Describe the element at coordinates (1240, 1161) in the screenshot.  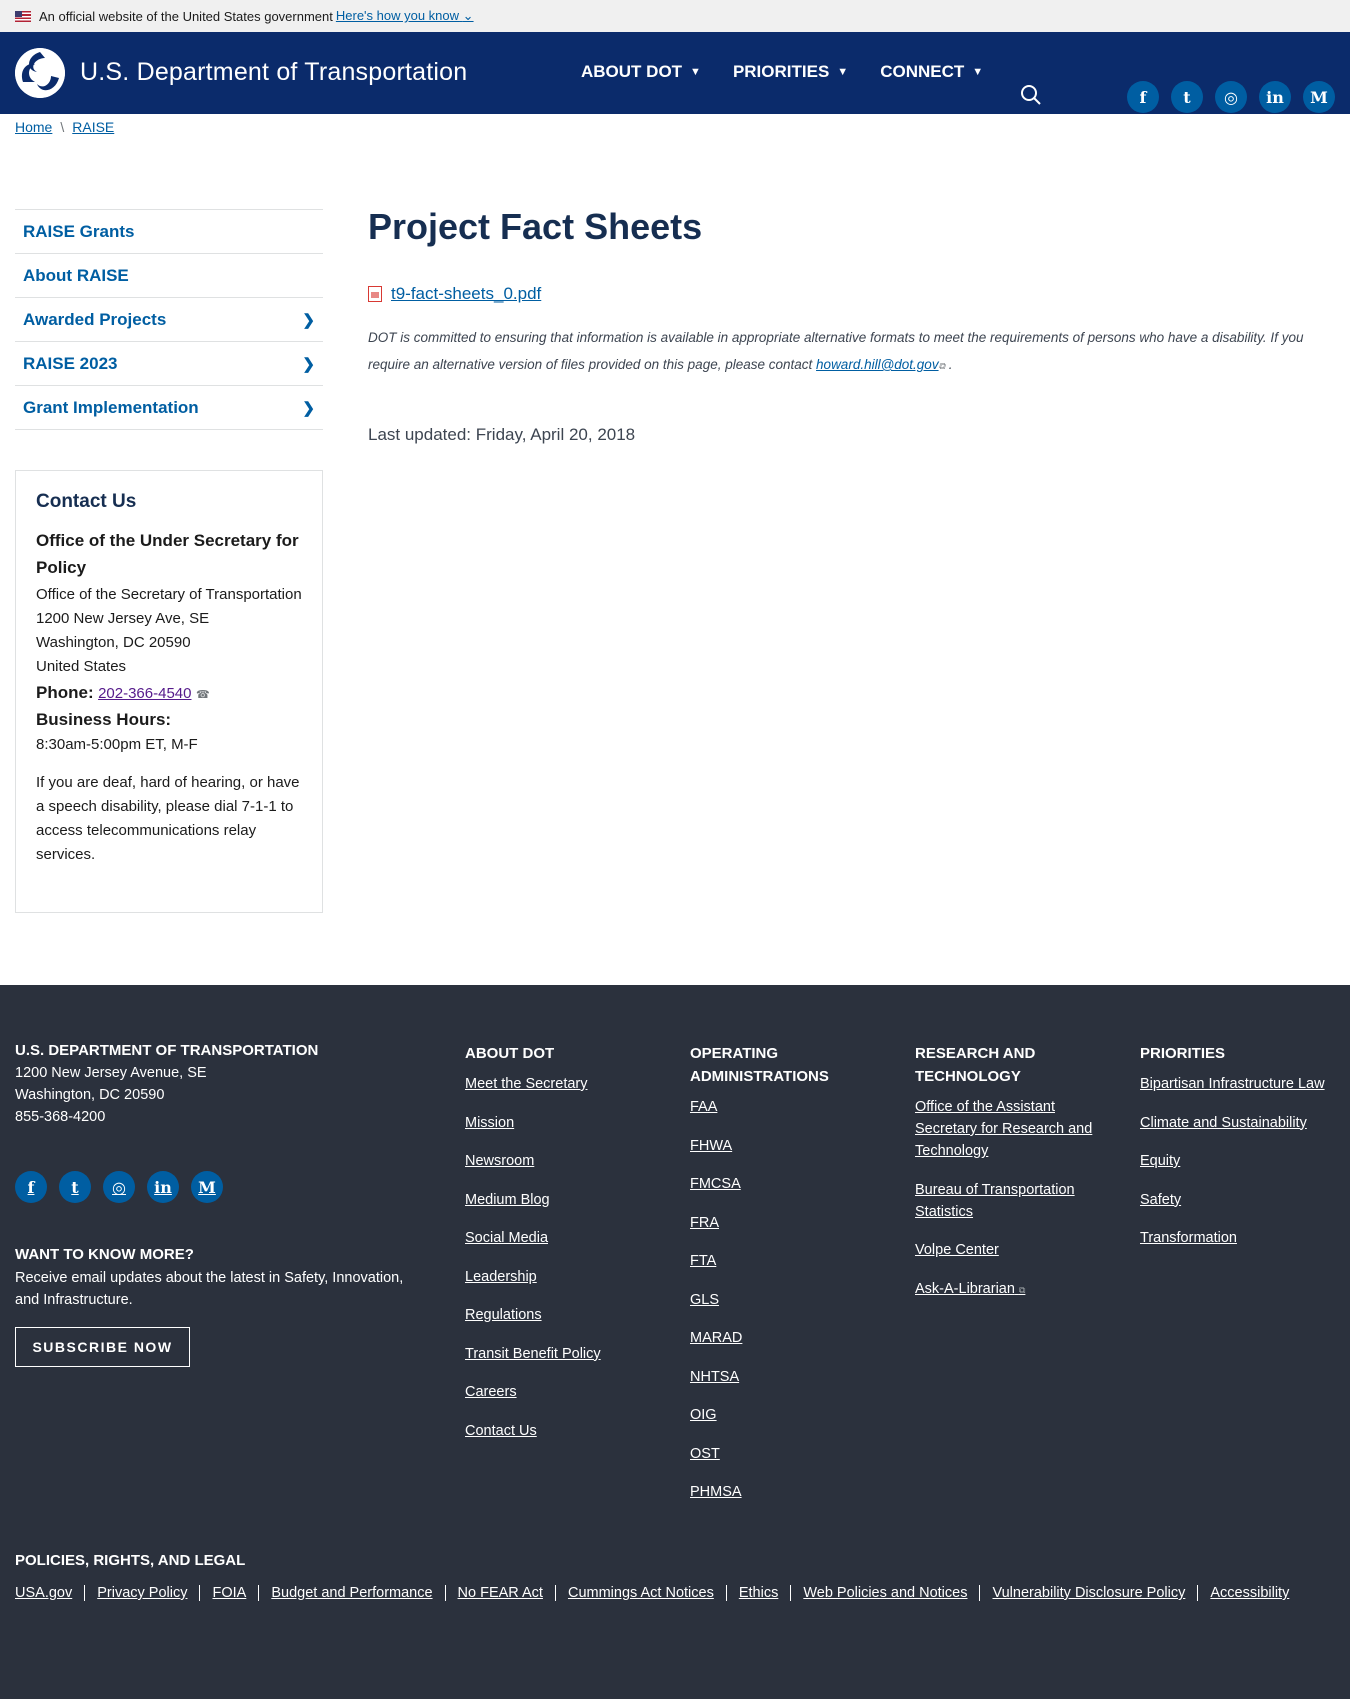
I see `footer-link: Equity` at that location.